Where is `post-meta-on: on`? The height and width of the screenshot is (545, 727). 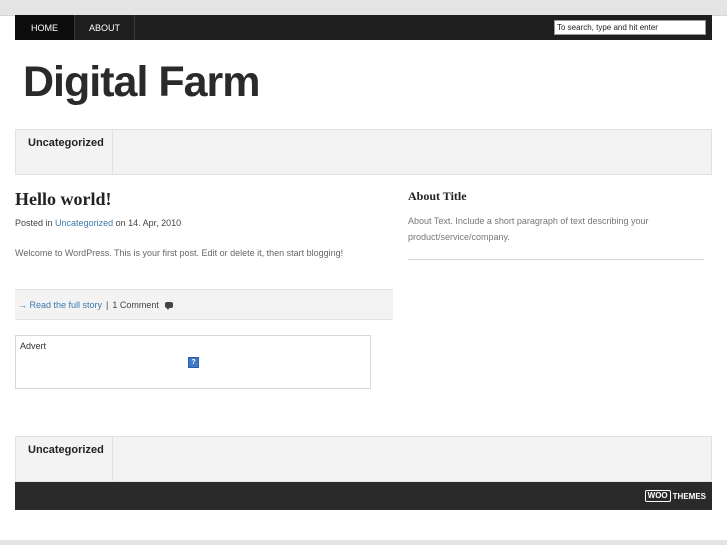
post-meta-on: on is located at coordinates (120, 223).